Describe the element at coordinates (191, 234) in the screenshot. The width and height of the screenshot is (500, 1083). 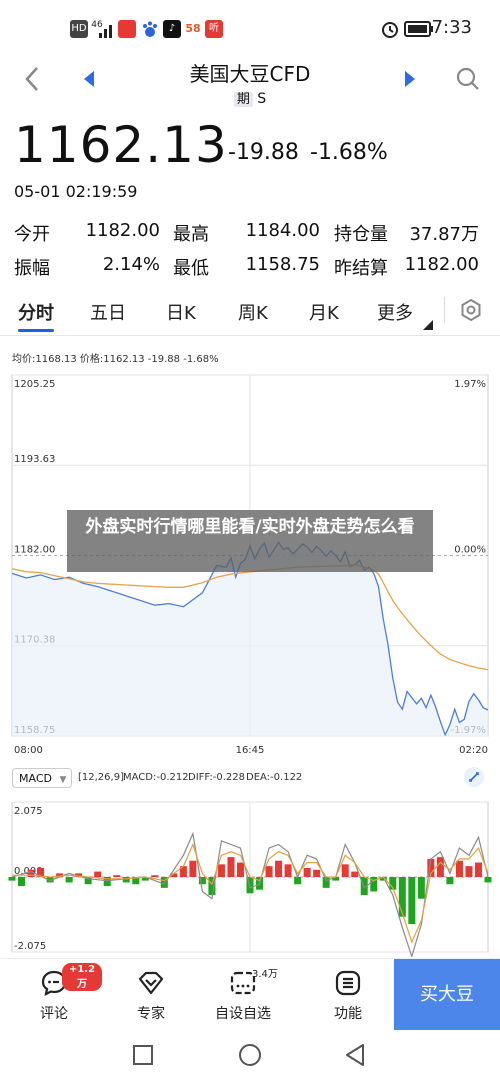
I see `stat-label-high: 最高` at that location.